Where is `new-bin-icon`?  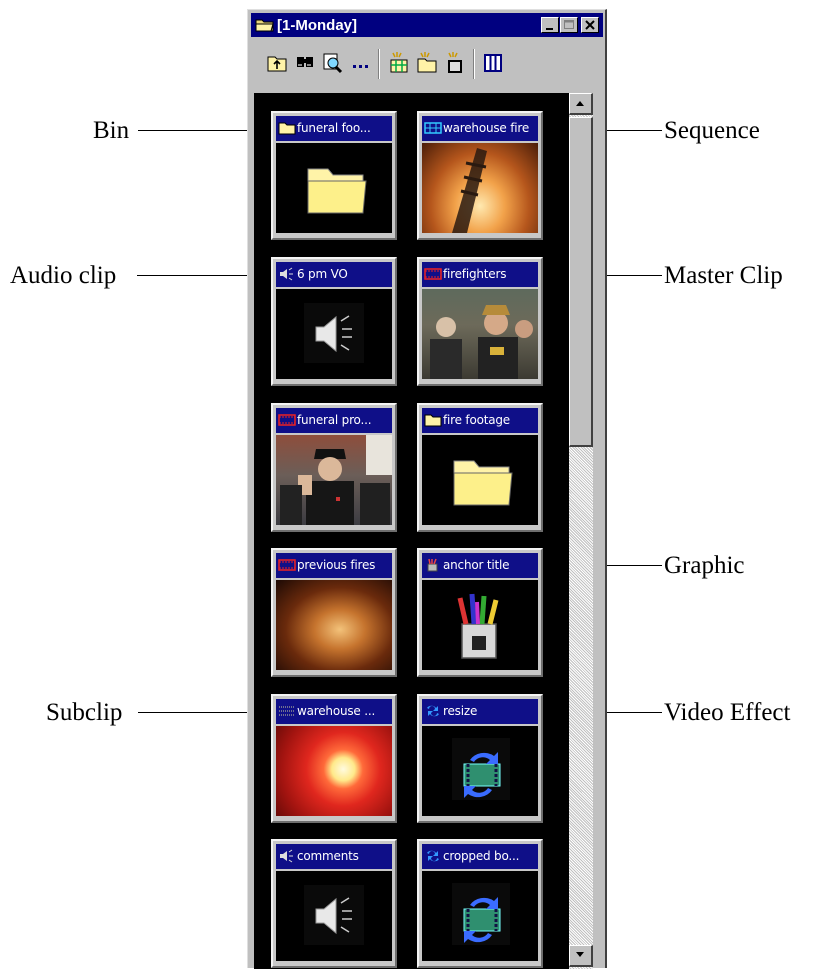
new-bin-icon is located at coordinates (427, 63).